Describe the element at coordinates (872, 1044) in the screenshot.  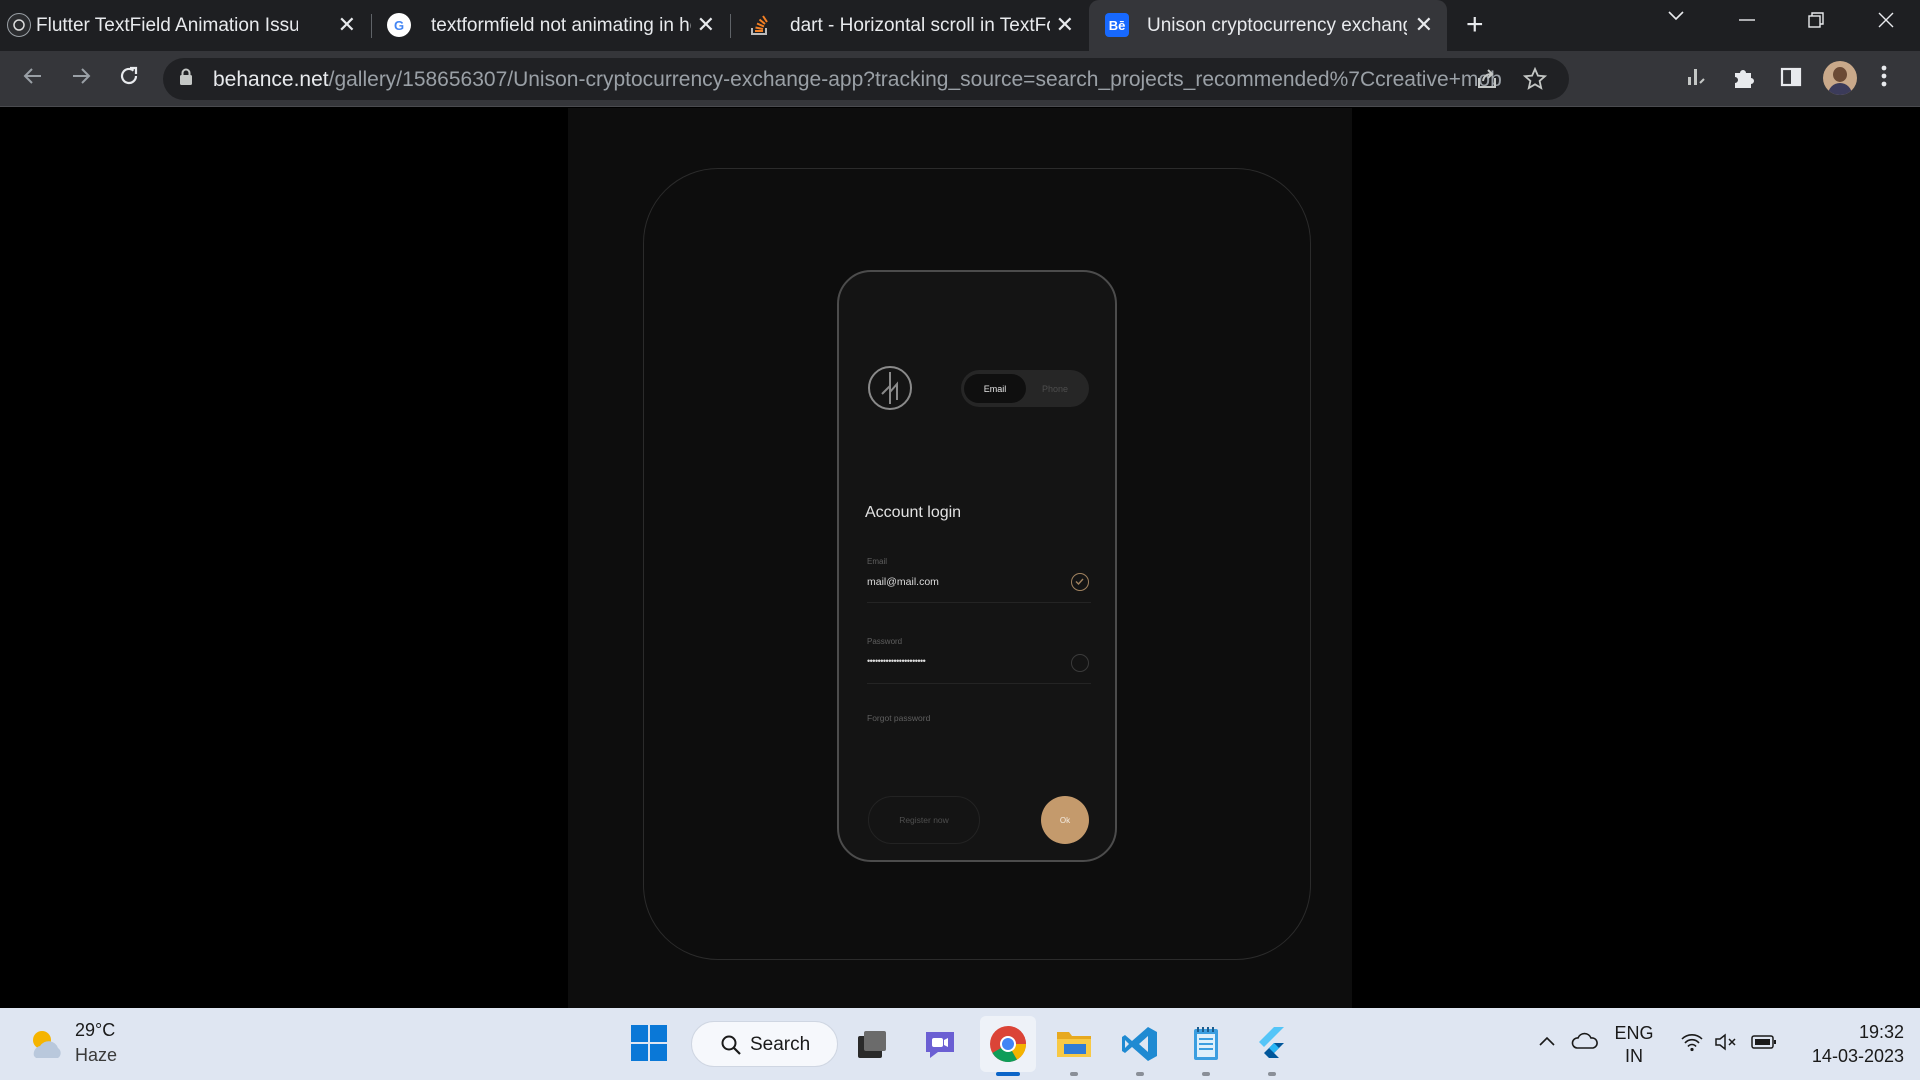
I see `task-view-icon` at that location.